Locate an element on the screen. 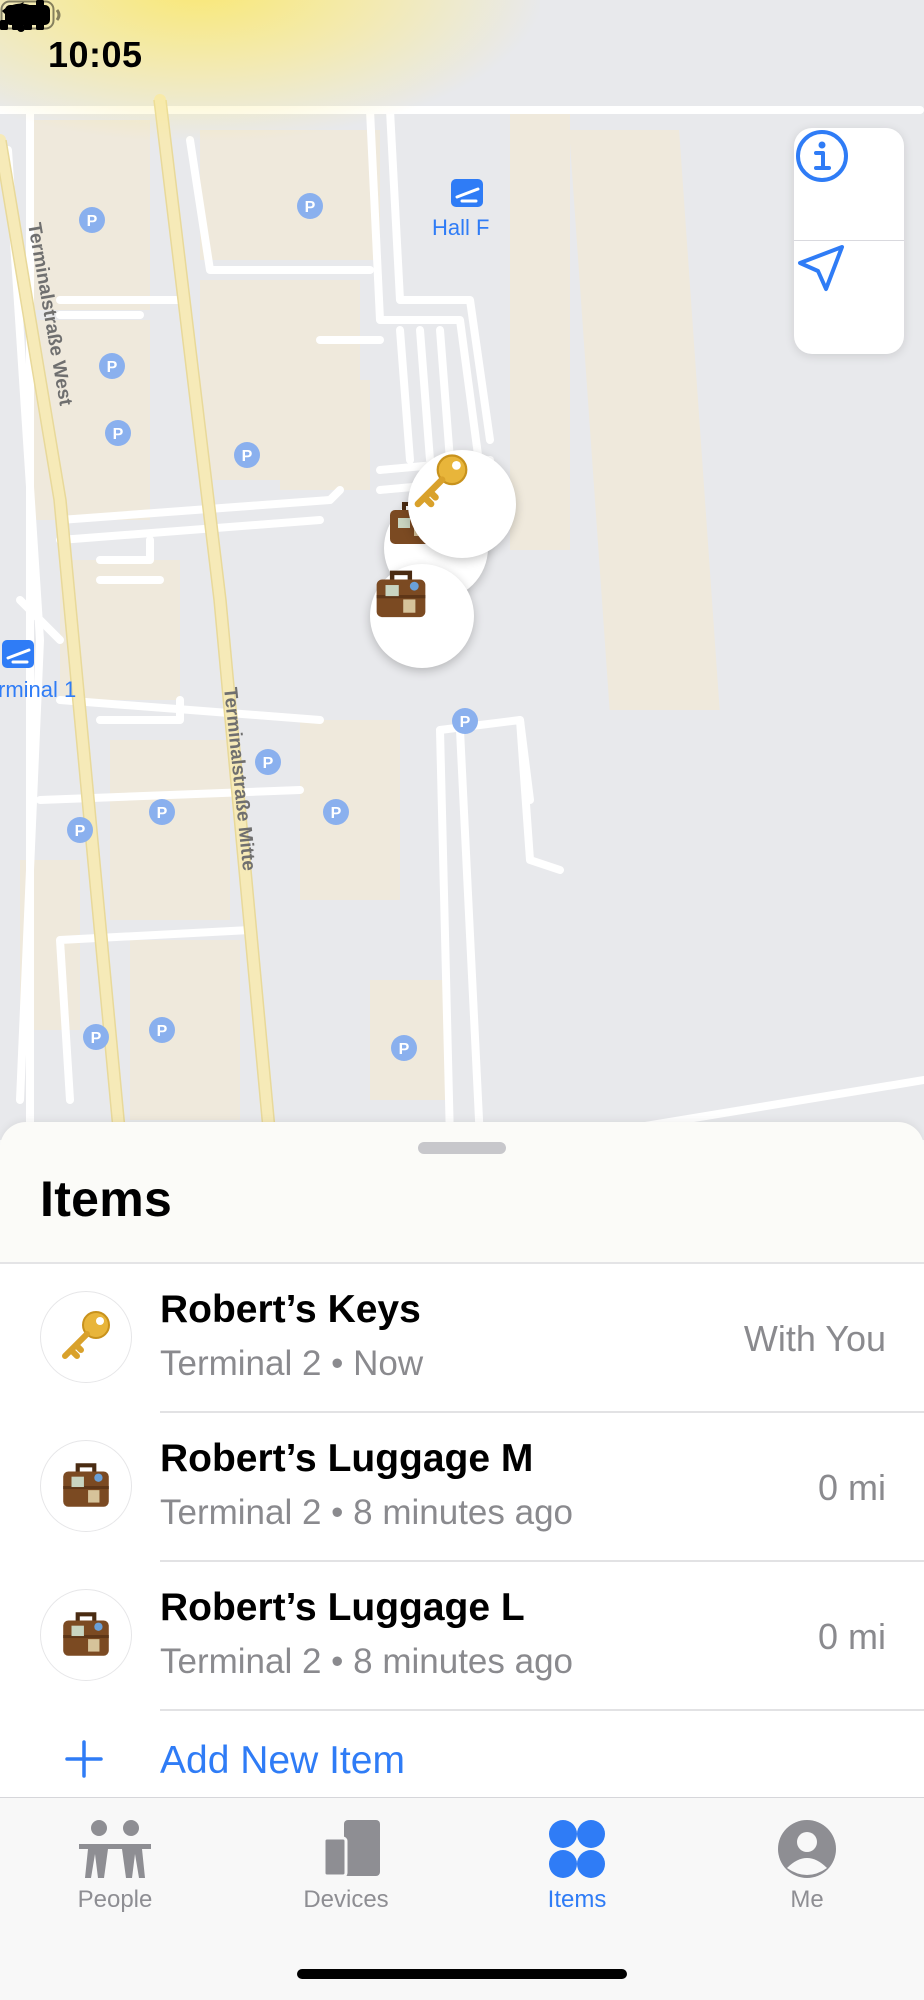  location-arrow-icon is located at coordinates (821, 268).